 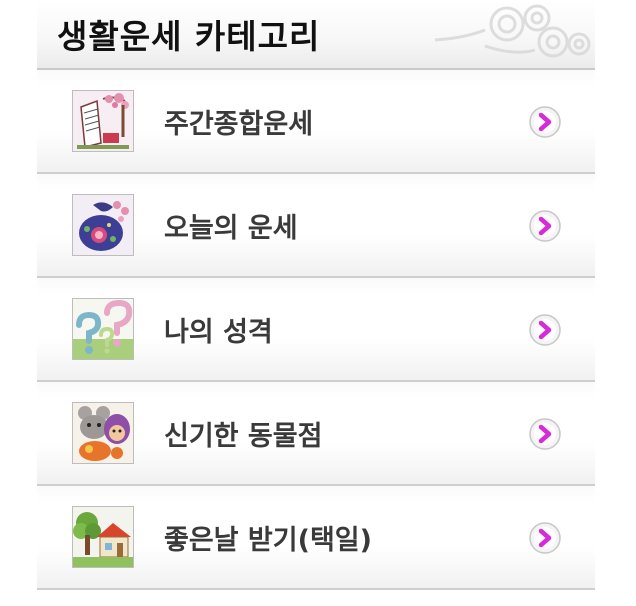 What do you see at coordinates (103, 433) in the screenshot?
I see `animals-icon` at bounding box center [103, 433].